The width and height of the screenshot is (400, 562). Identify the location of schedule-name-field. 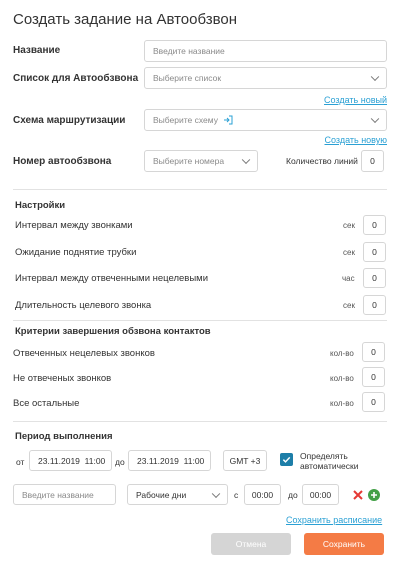
(64, 494).